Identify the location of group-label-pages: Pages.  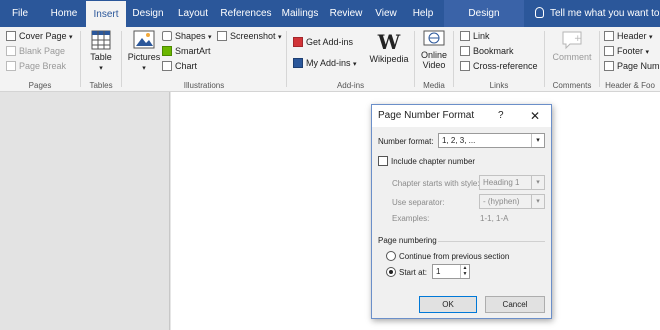
(40, 85).